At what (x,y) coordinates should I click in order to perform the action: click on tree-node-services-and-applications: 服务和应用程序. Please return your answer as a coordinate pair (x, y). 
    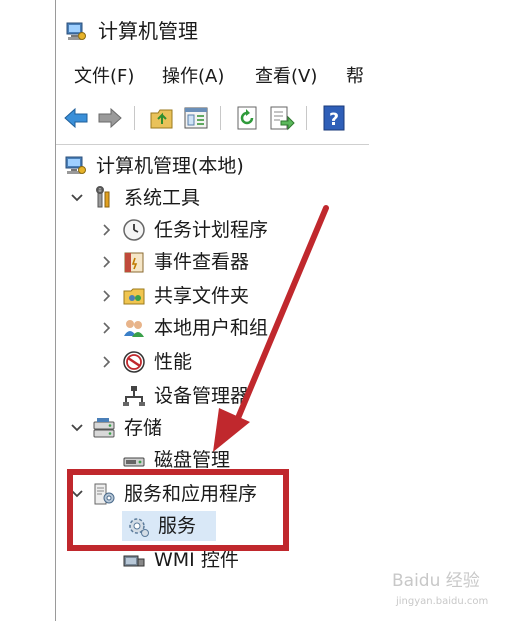
    Looking at the image, I should click on (217, 494).